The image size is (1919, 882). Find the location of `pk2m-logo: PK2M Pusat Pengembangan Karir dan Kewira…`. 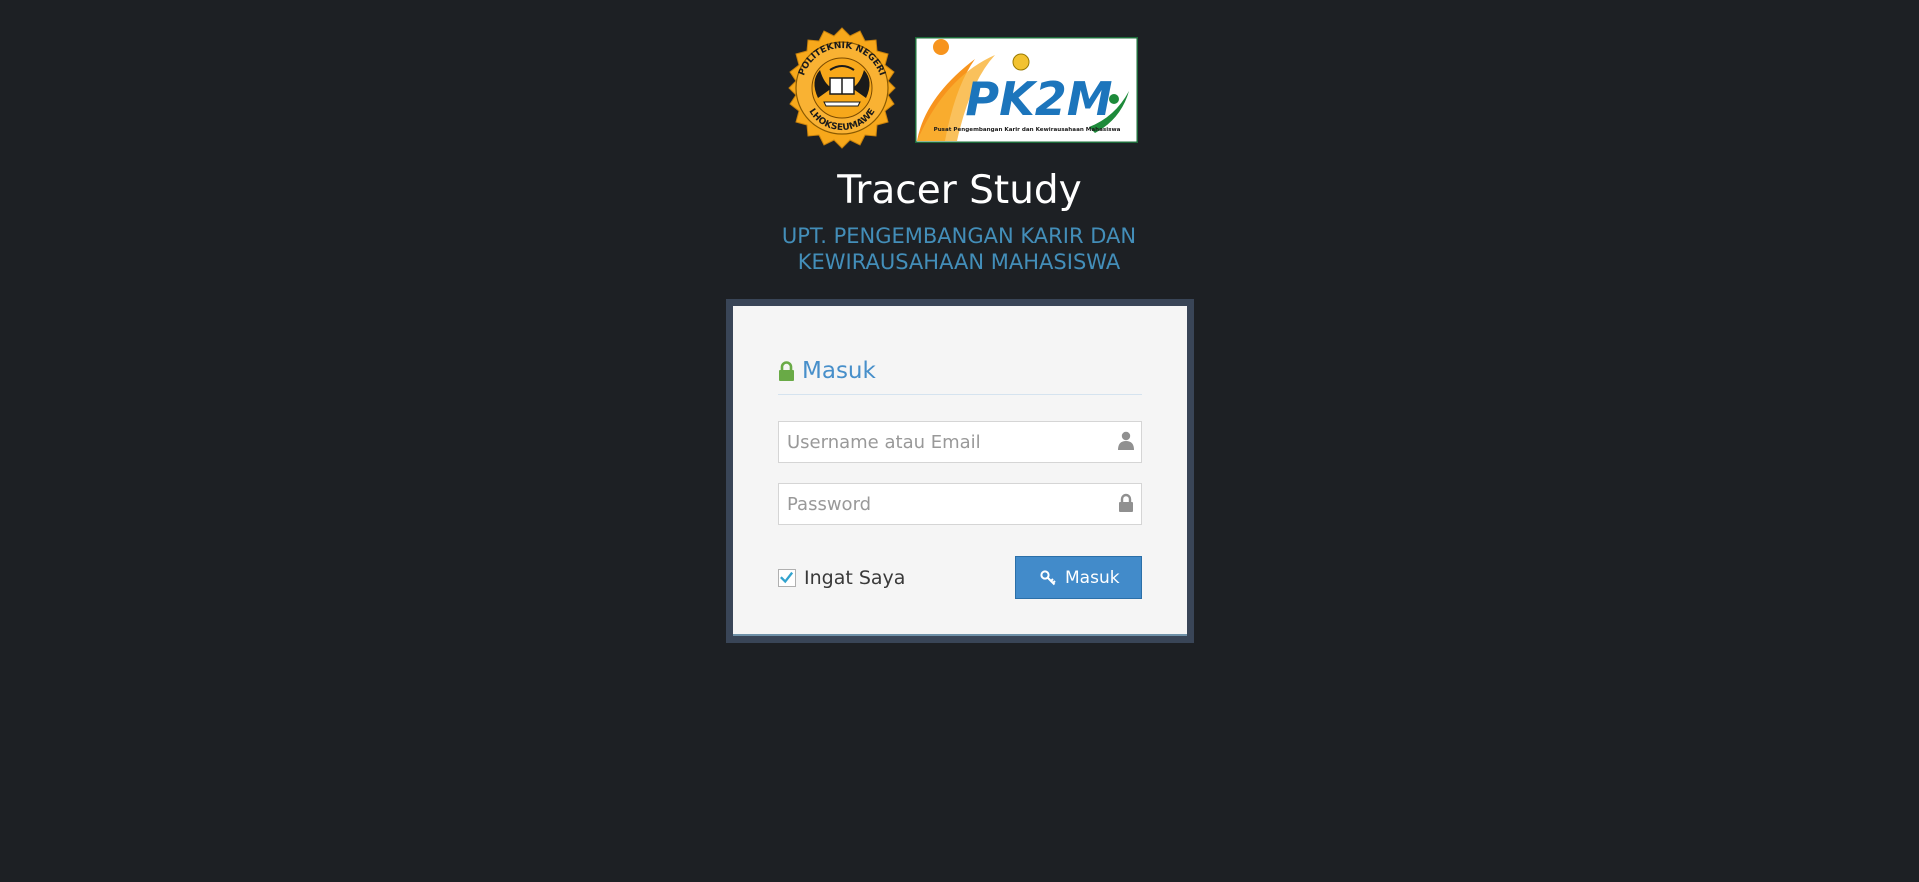

pk2m-logo: PK2M Pusat Pengembangan Karir dan Kewira… is located at coordinates (1026, 90).